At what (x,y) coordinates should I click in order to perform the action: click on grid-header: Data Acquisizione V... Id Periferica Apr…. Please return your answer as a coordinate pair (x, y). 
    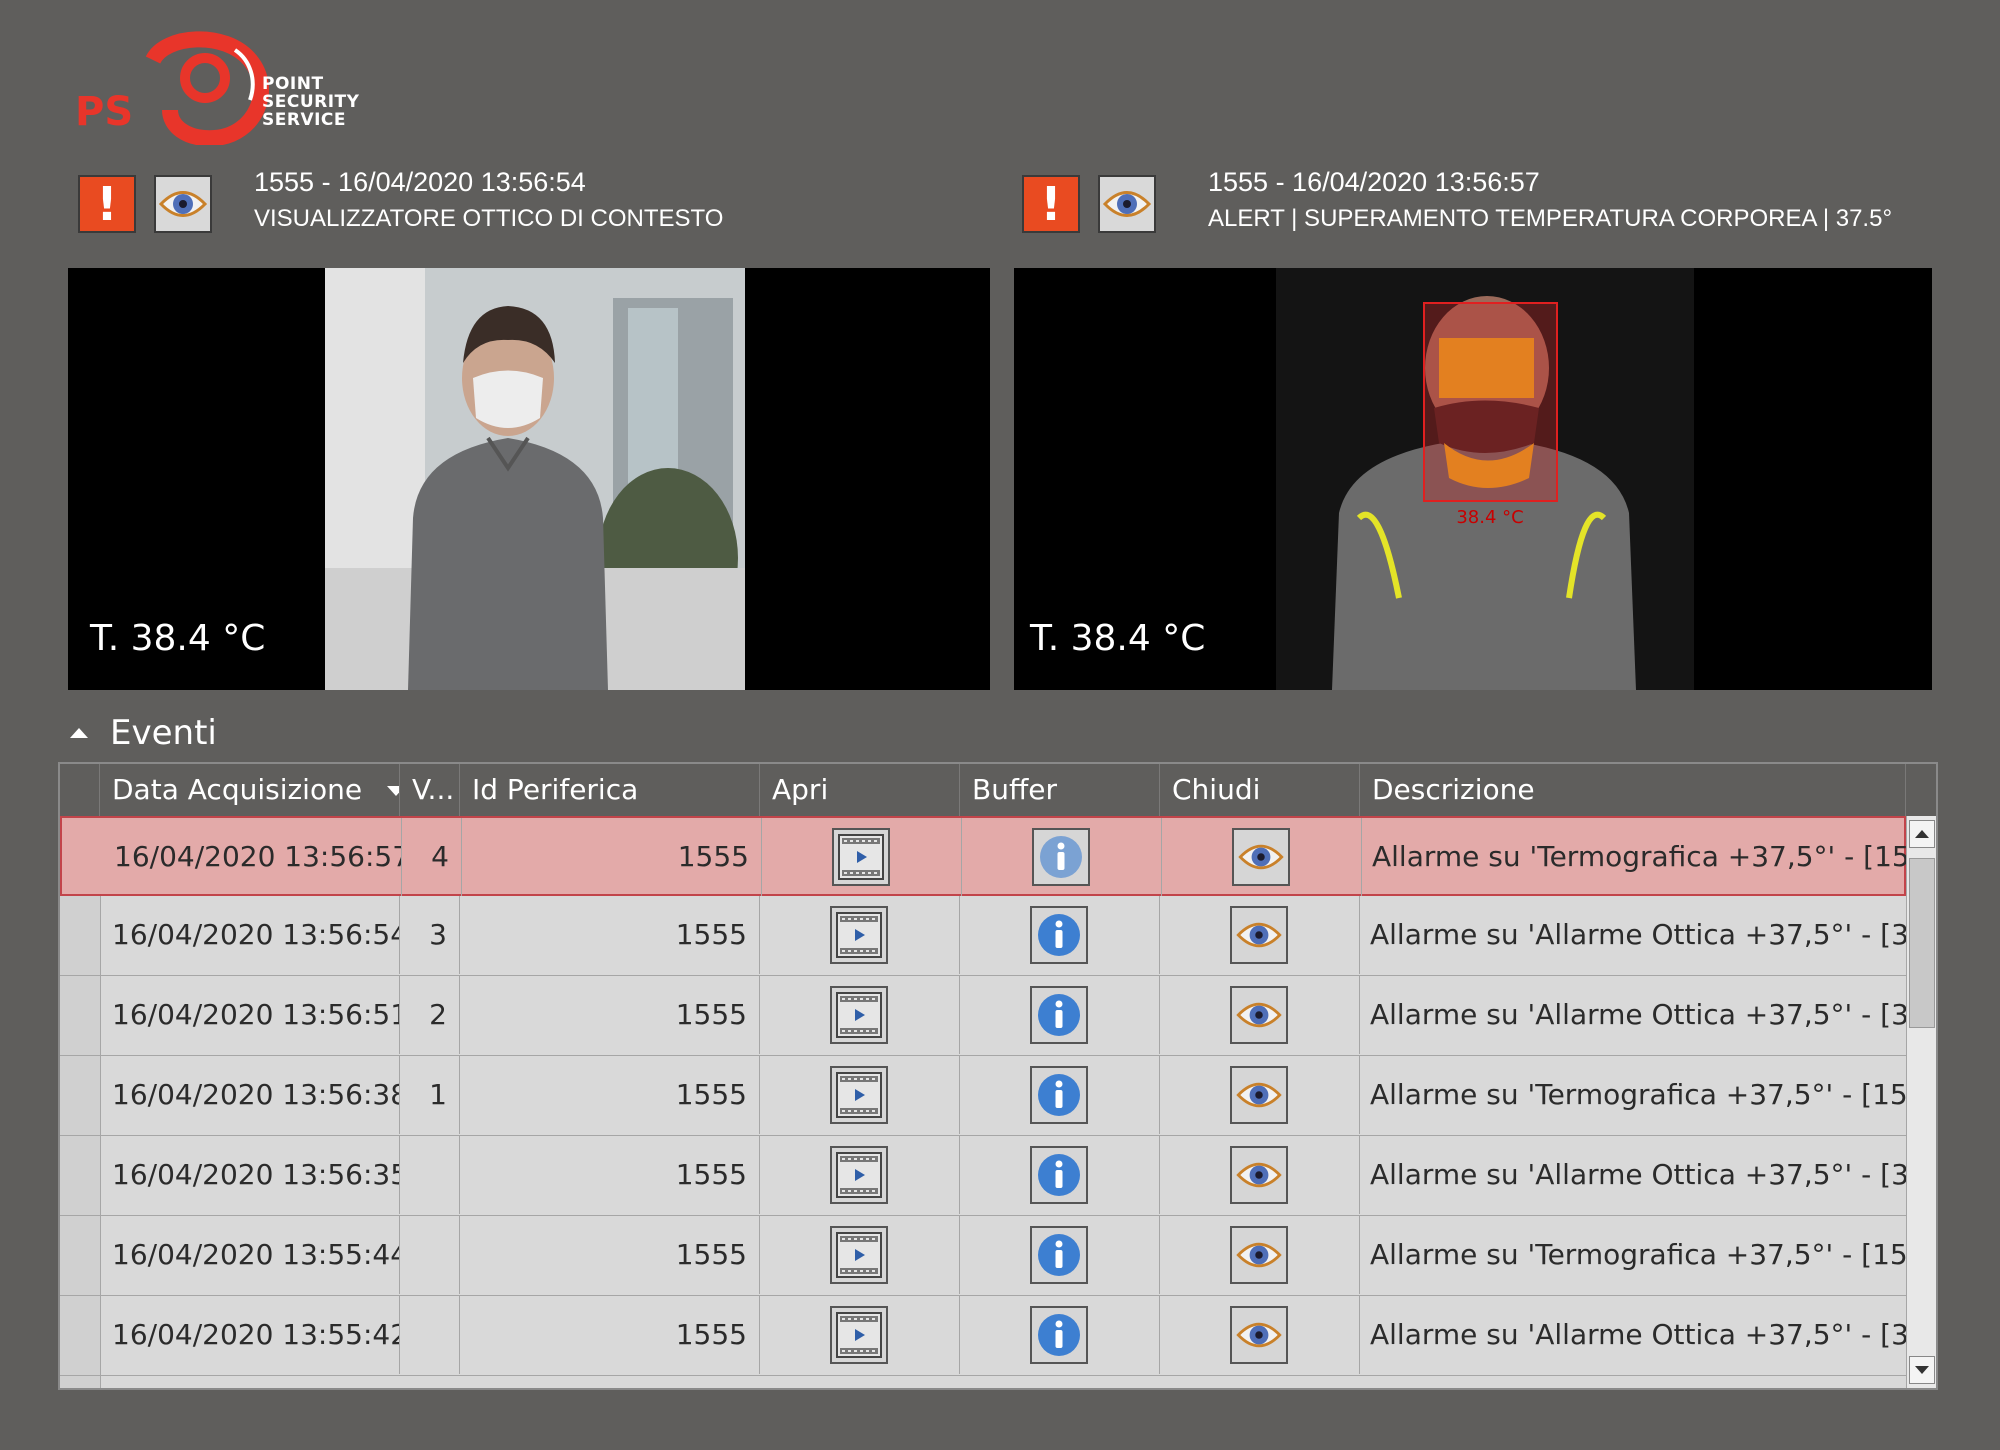
    Looking at the image, I should click on (998, 790).